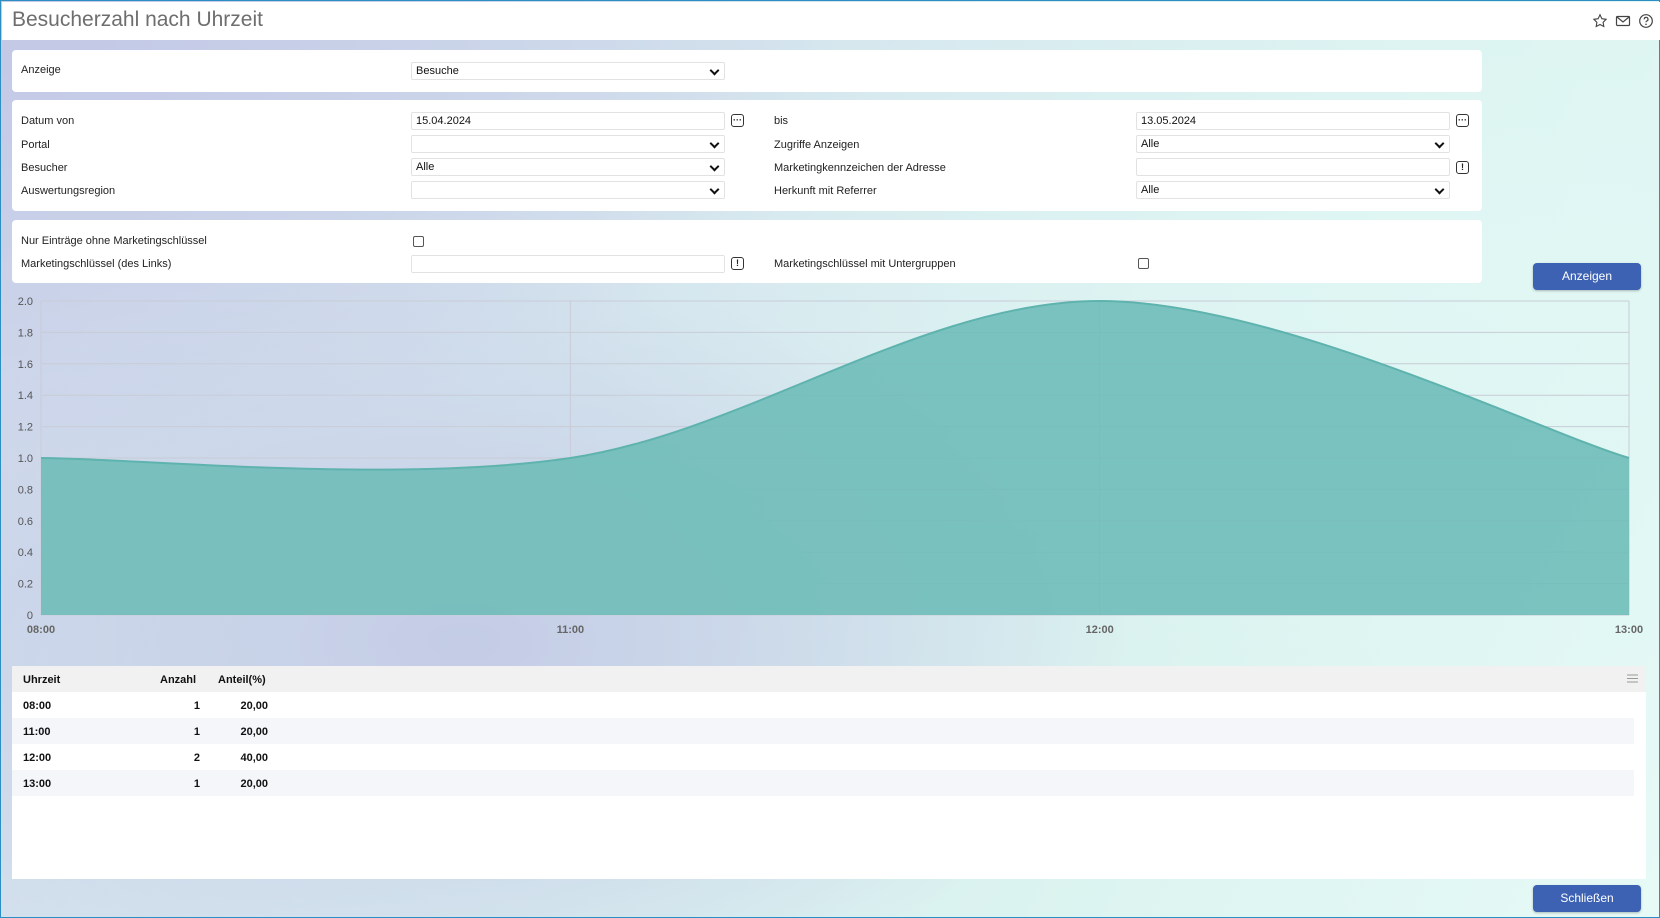 The image size is (1660, 918). Describe the element at coordinates (30, 616) in the screenshot. I see `y-tick-label: 0` at that location.